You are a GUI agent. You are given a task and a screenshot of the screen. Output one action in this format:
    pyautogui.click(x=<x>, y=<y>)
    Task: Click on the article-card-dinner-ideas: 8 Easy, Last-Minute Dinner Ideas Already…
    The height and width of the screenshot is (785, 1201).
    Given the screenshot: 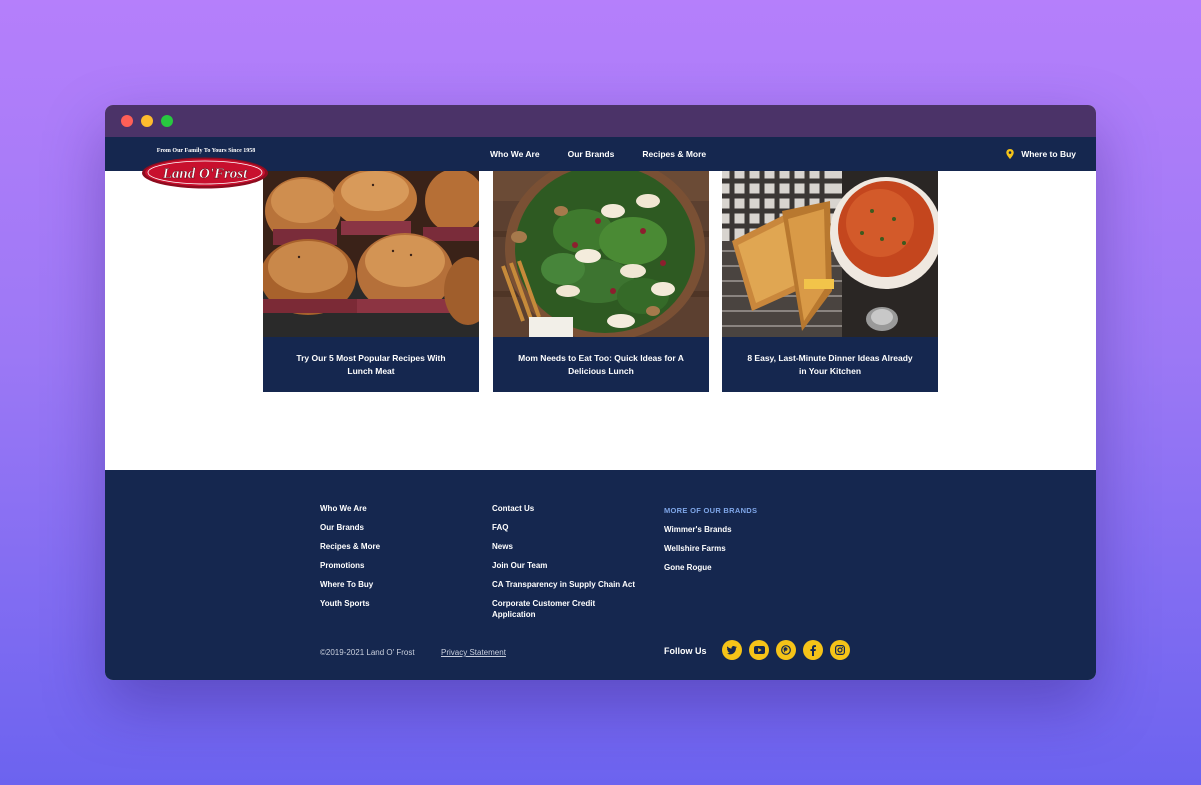 What is the action you would take?
    pyautogui.click(x=830, y=281)
    